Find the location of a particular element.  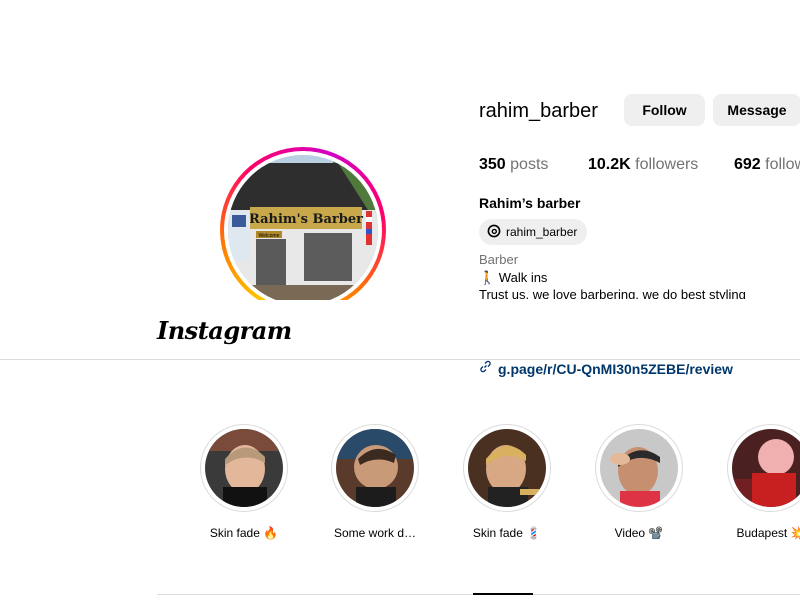

highlight-label: Skin fade 💈 is located at coordinates (507, 533).